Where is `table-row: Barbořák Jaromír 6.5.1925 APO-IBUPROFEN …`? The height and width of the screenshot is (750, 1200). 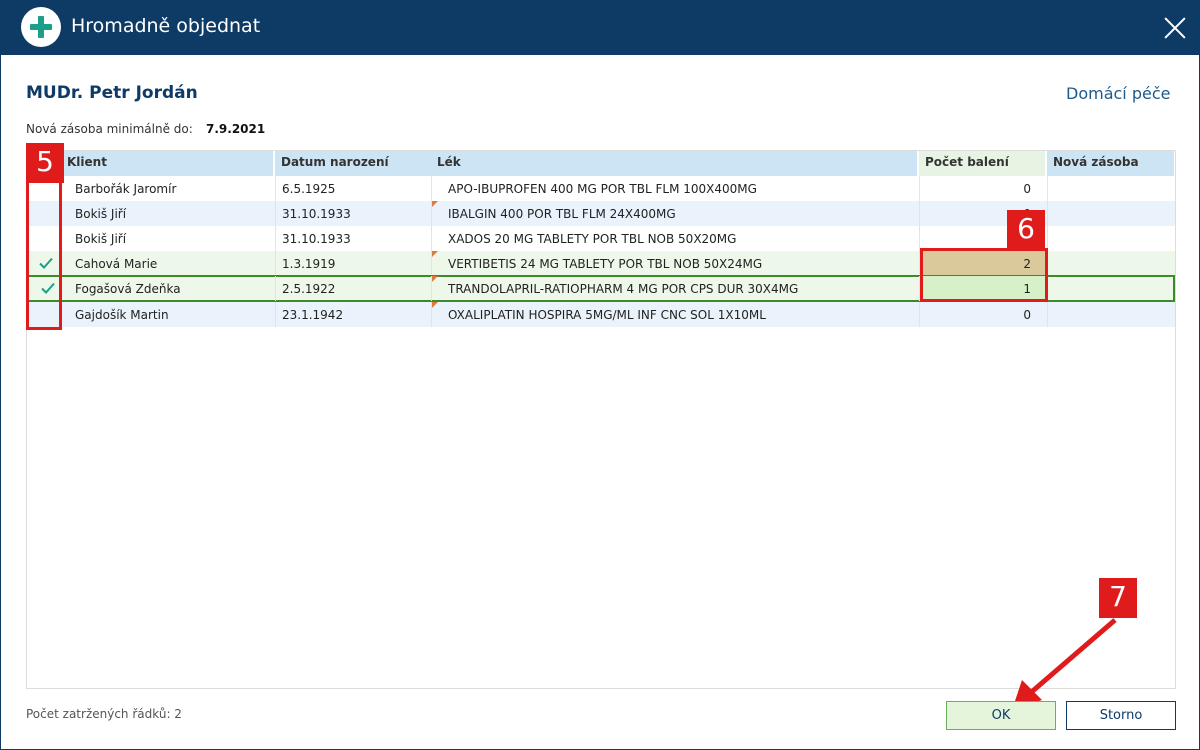 table-row: Barbořák Jaromír 6.5.1925 APO-IBUPROFEN … is located at coordinates (601, 188).